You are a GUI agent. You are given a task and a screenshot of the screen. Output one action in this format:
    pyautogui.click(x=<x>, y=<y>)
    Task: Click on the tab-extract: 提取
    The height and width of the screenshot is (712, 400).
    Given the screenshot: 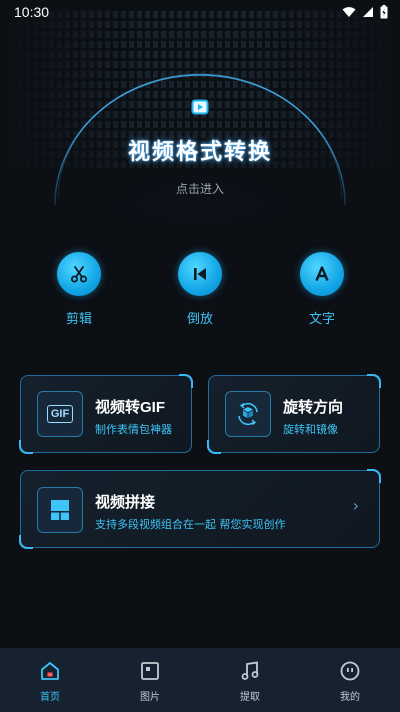 What is the action you would take?
    pyautogui.click(x=250, y=680)
    